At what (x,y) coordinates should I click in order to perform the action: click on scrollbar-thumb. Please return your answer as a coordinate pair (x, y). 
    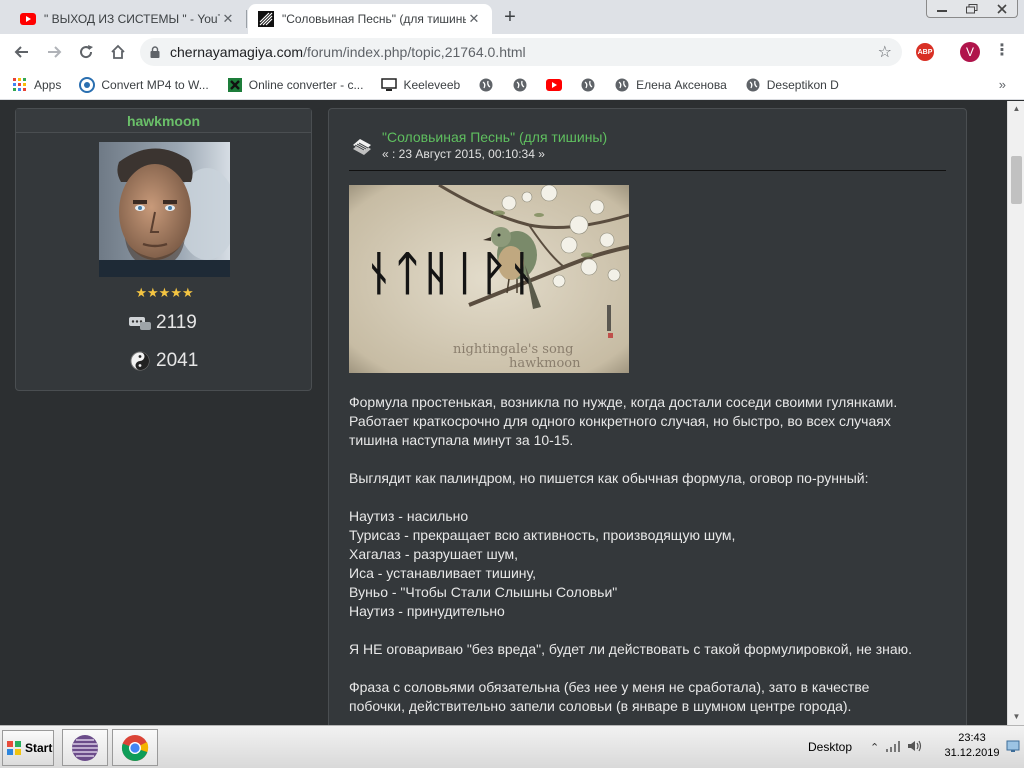
    Looking at the image, I should click on (1016, 180).